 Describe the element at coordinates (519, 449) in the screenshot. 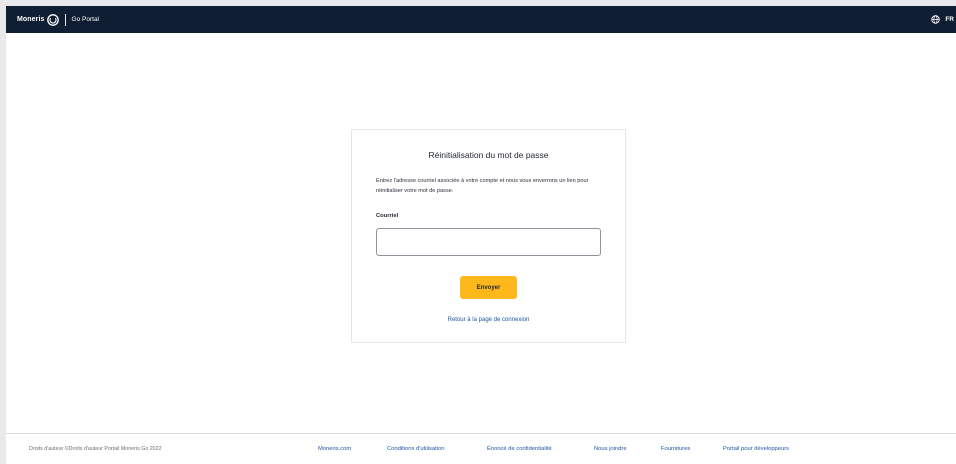

I see `footer-link-privacy: Énoncé de confidentialité` at that location.